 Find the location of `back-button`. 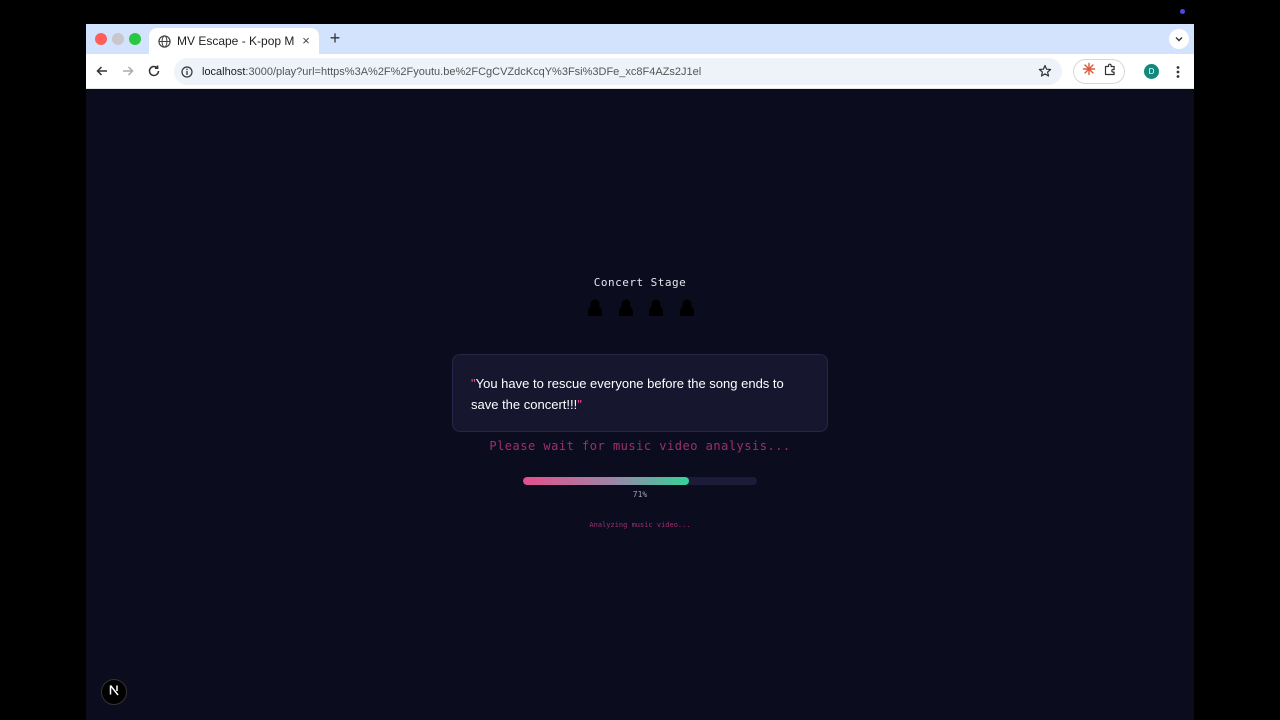

back-button is located at coordinates (102, 71).